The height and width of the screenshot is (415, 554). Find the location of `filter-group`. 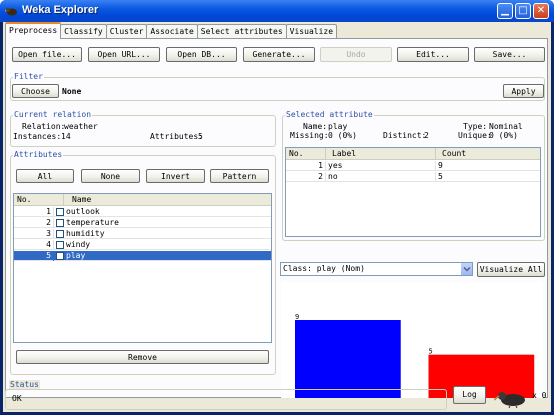

filter-group is located at coordinates (277, 89).